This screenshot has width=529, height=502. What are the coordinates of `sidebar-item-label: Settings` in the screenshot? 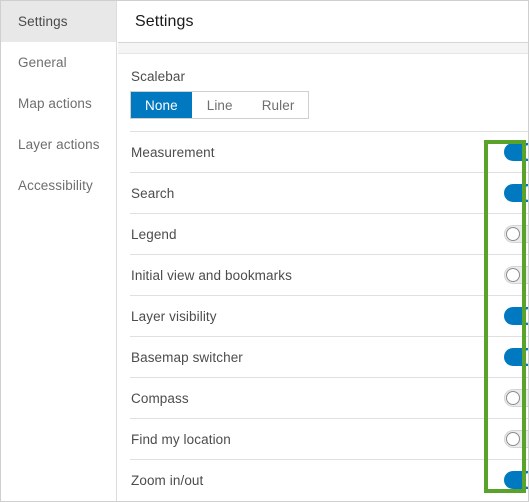 It's located at (43, 21).